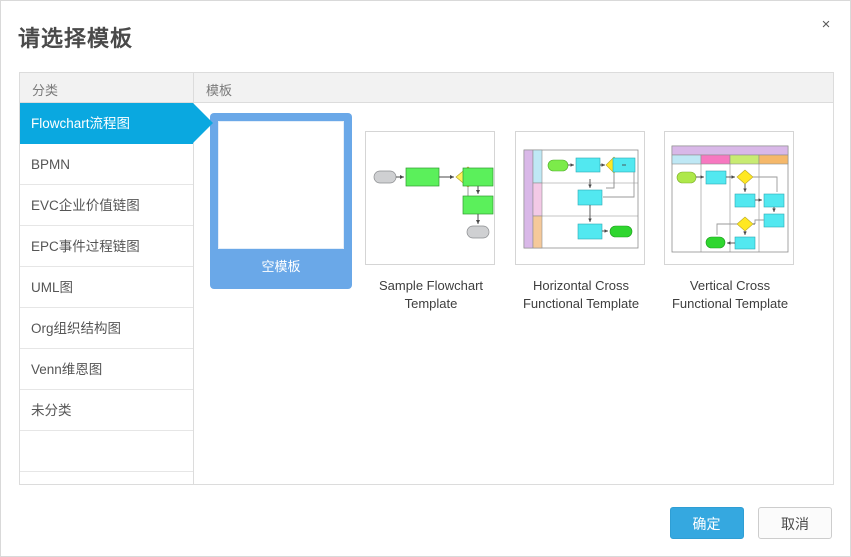 The image size is (851, 557). What do you see at coordinates (431, 294) in the screenshot?
I see `template-label: Sample Flowchart Template` at bounding box center [431, 294].